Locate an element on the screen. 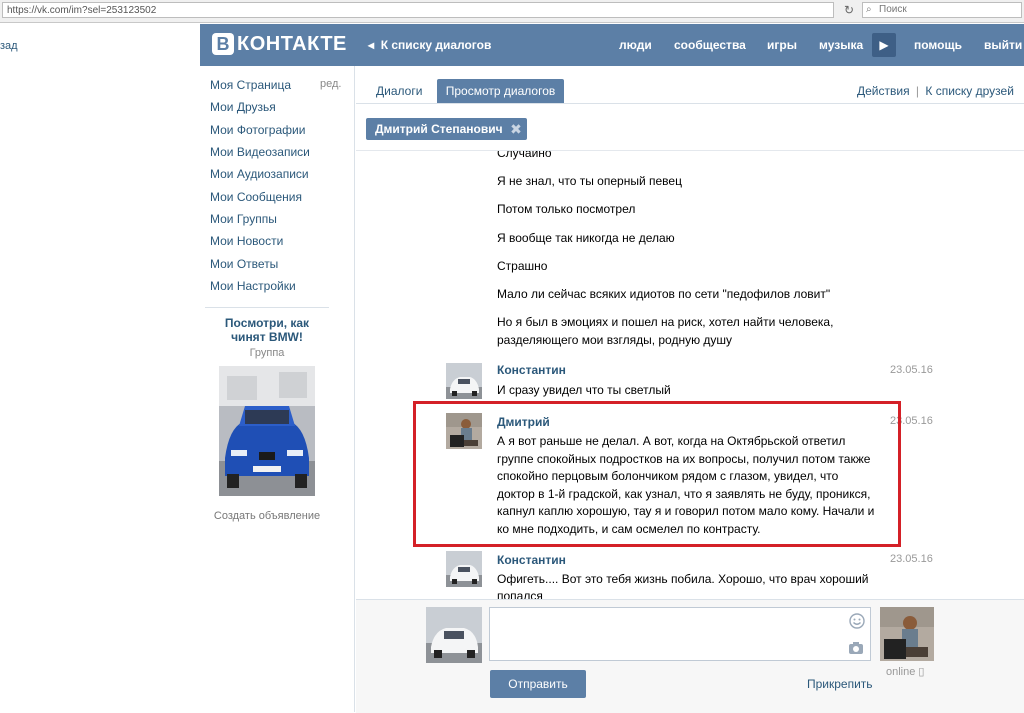 This screenshot has width=1024, height=713. sidebar-item-videos: Мои Видеозаписи is located at coordinates (260, 152).